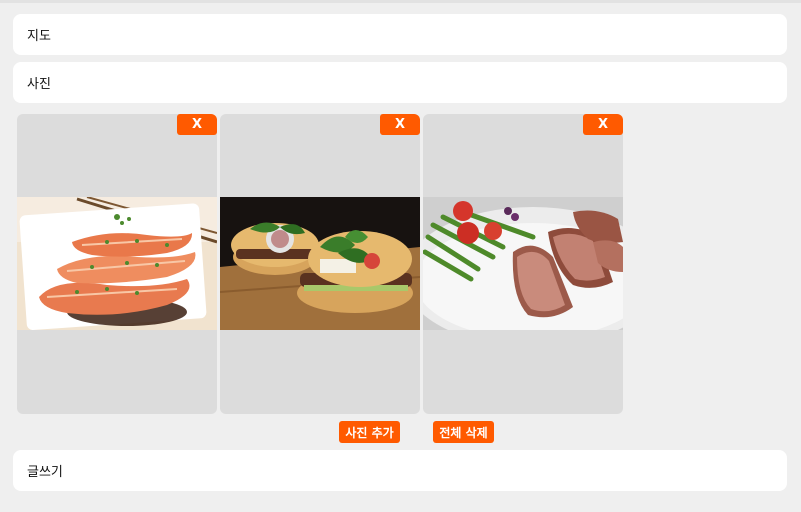  I want to click on photo-section-bar: 사진, so click(400, 82).